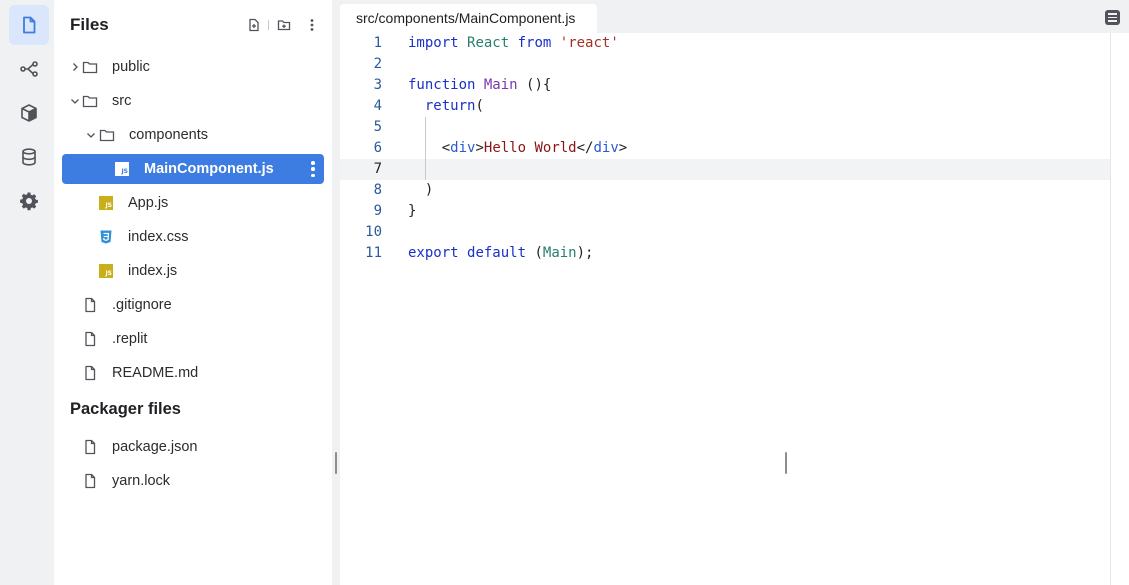 This screenshot has height=585, width=1129. What do you see at coordinates (468, 18) in the screenshot?
I see `editor-tab: src/components/MainComponent.js` at bounding box center [468, 18].